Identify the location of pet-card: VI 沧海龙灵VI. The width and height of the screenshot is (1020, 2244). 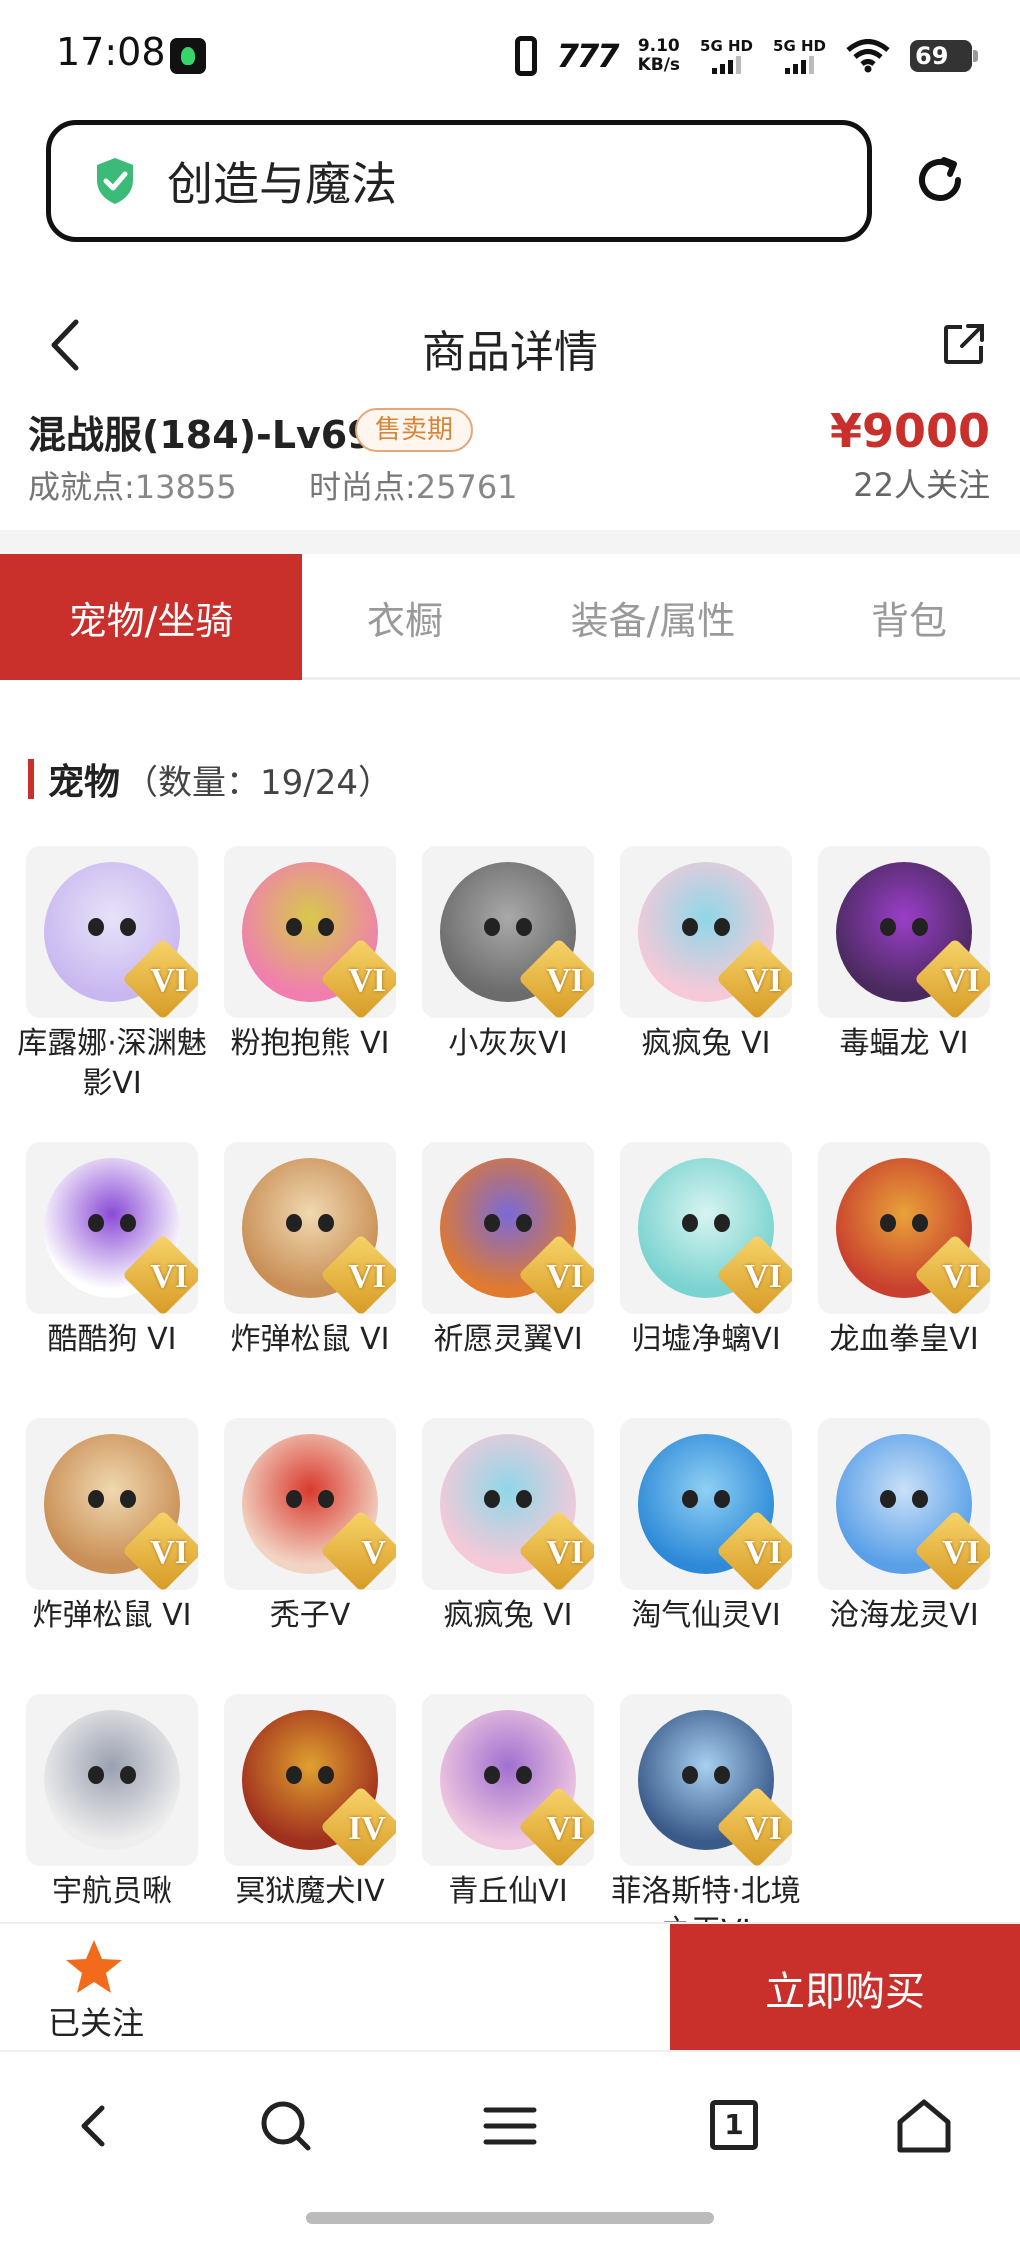
(904, 1527).